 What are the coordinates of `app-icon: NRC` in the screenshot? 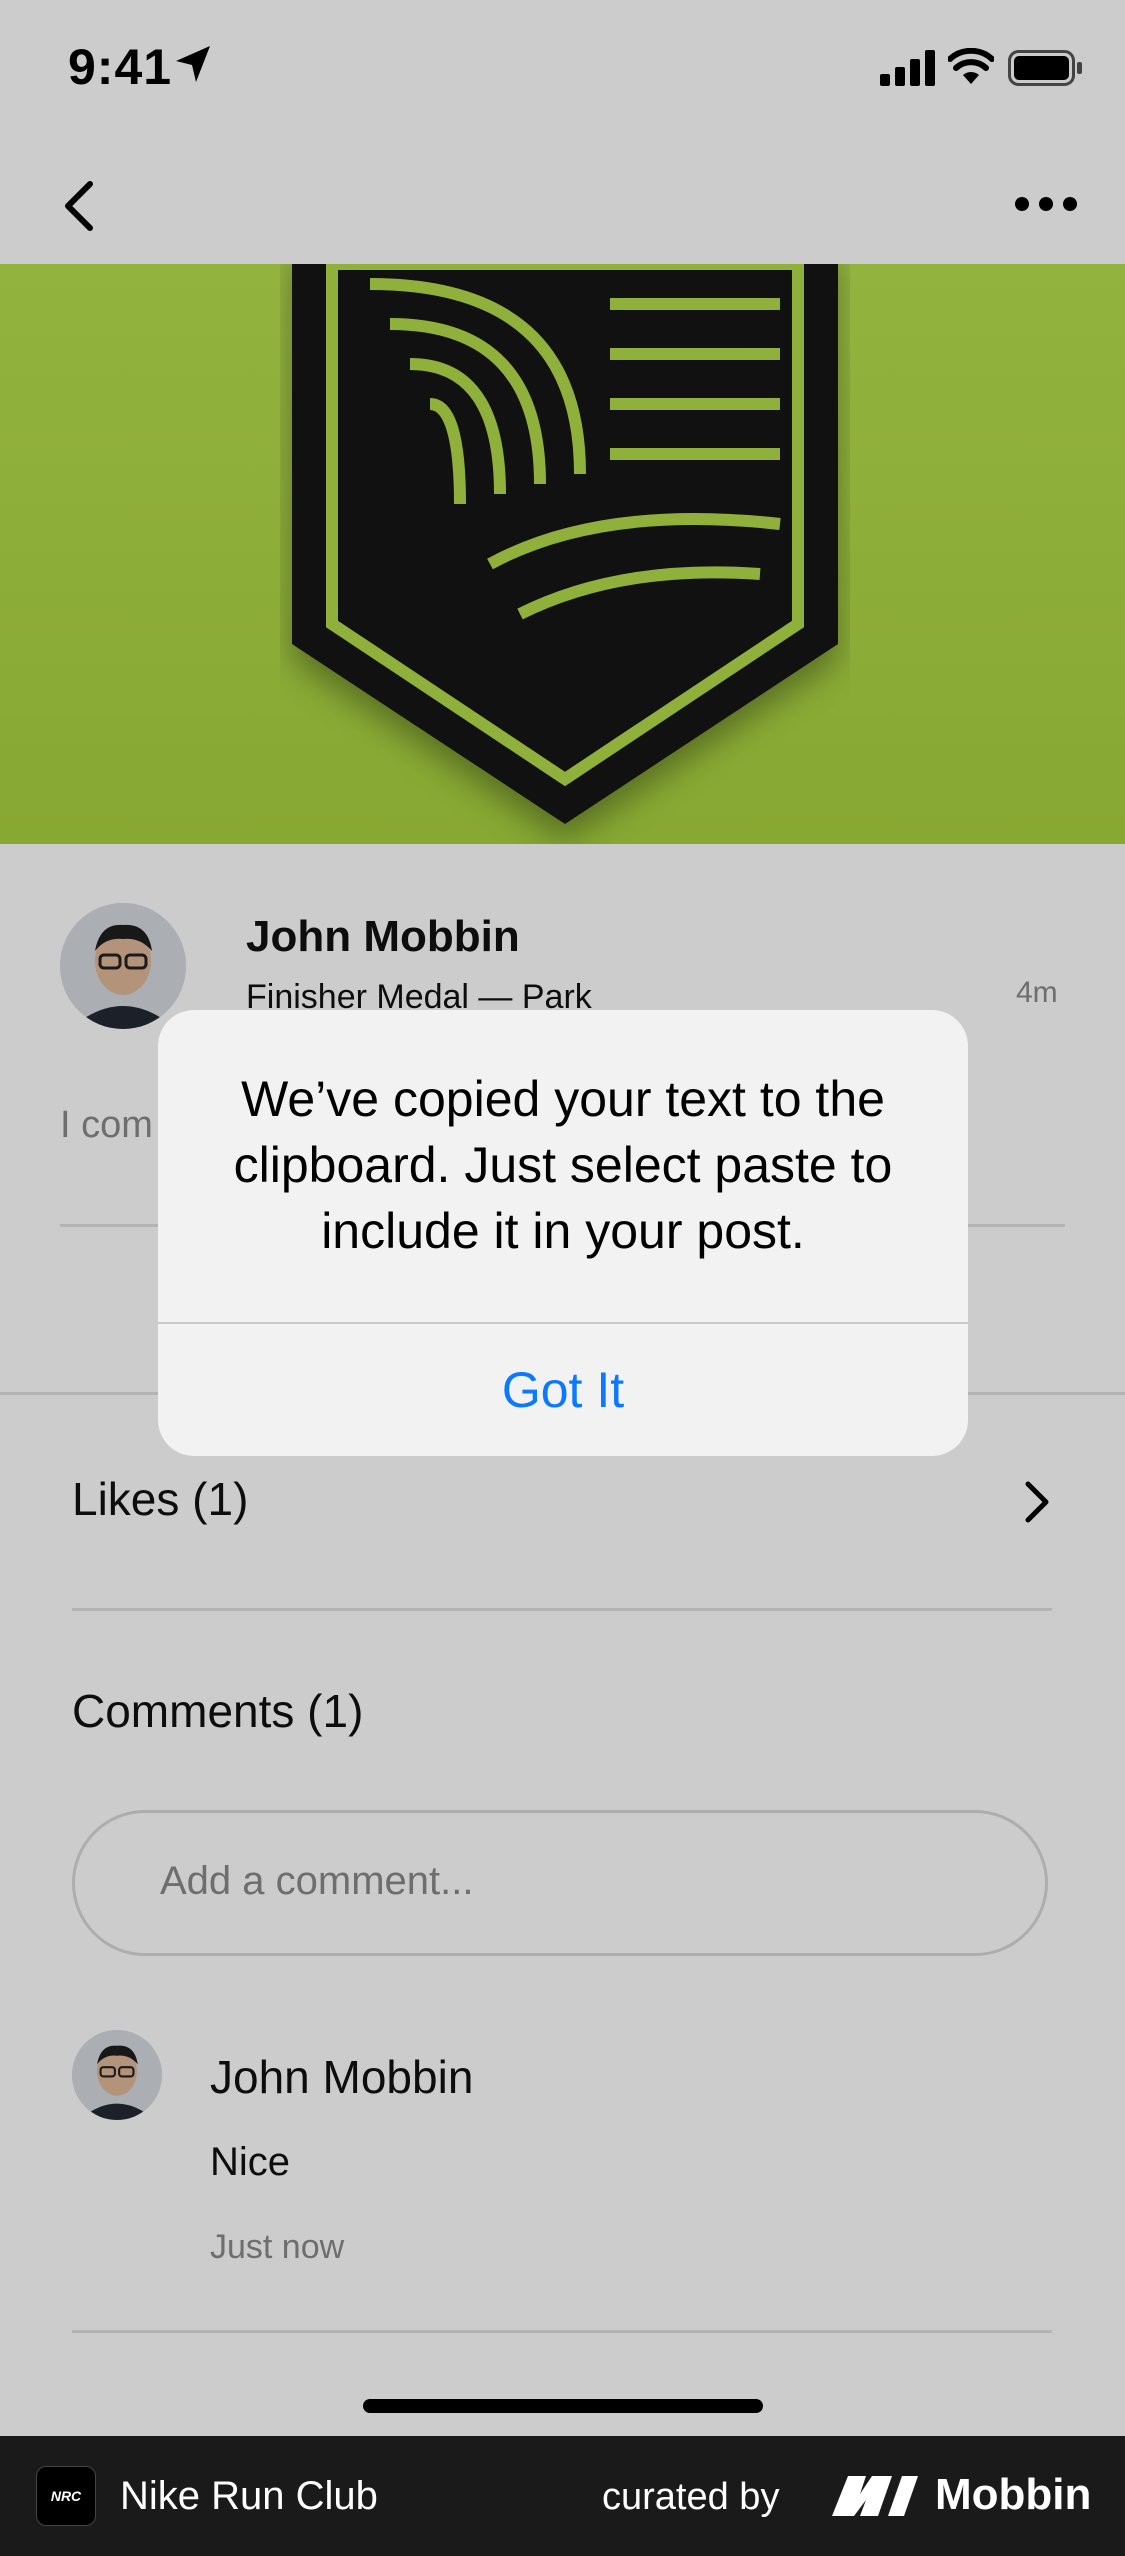 It's located at (66, 2496).